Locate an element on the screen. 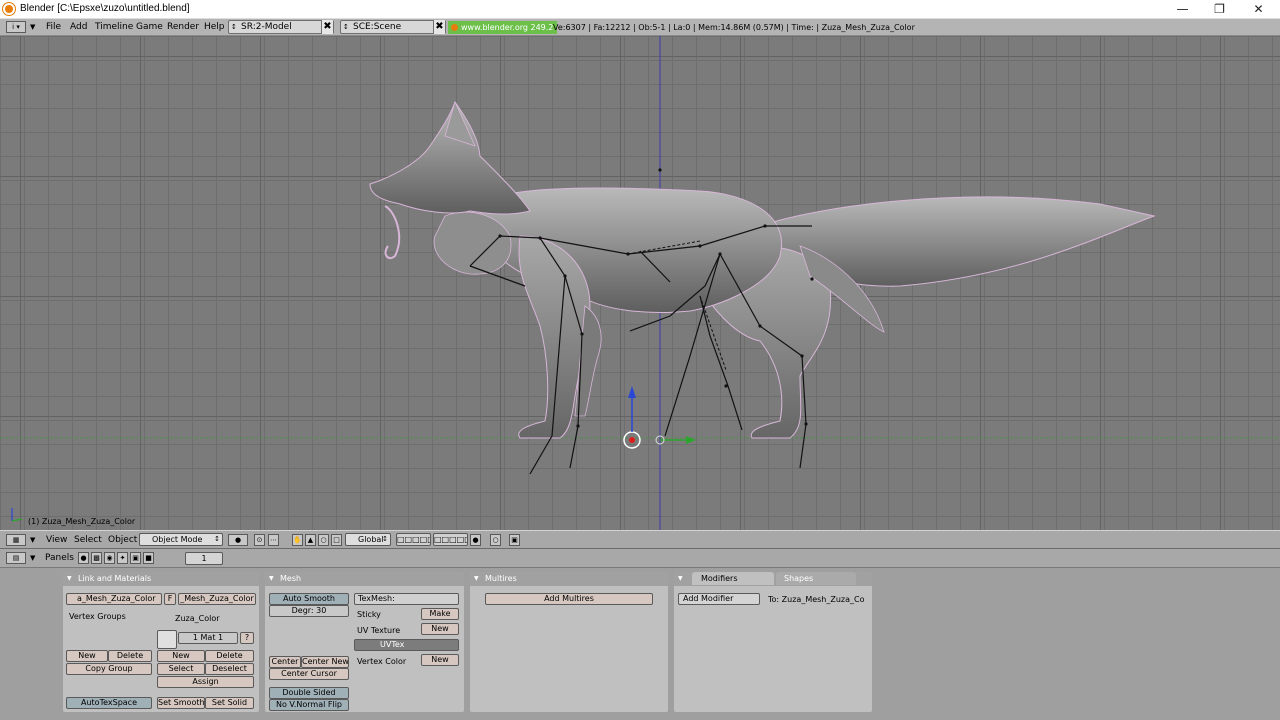 Image resolution: width=1280 pixels, height=720 pixels. lock-icon: ● is located at coordinates (475, 540).